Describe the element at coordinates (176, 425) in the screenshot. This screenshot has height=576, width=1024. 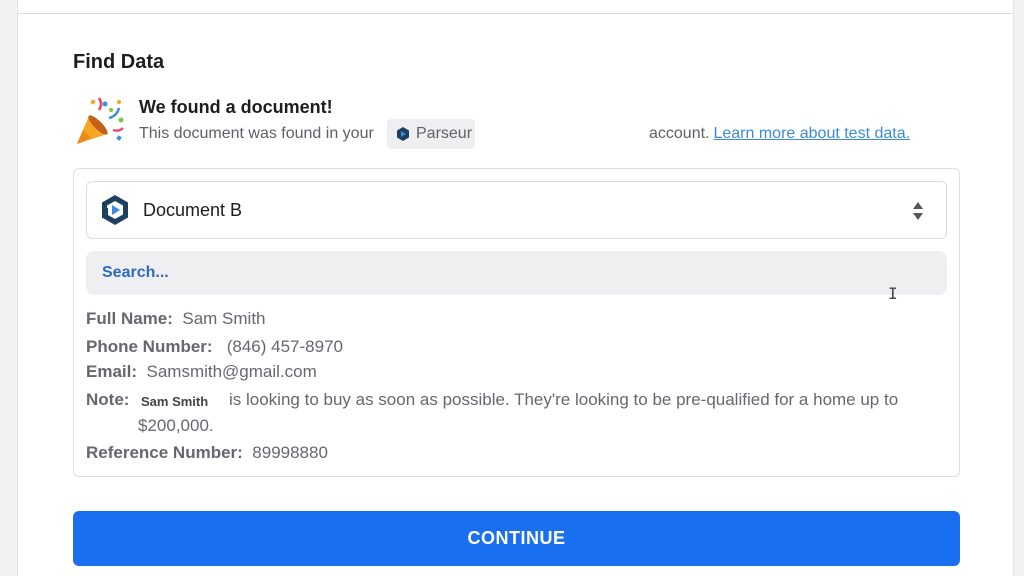
I see `note-text-line2: $200,000.` at that location.